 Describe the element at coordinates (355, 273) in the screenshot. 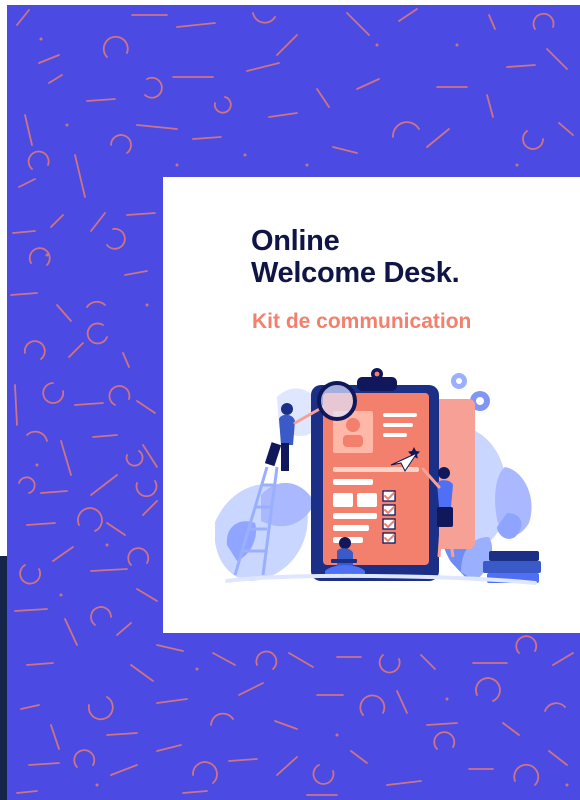

I see `title-line-2: Welcome Desk.` at that location.